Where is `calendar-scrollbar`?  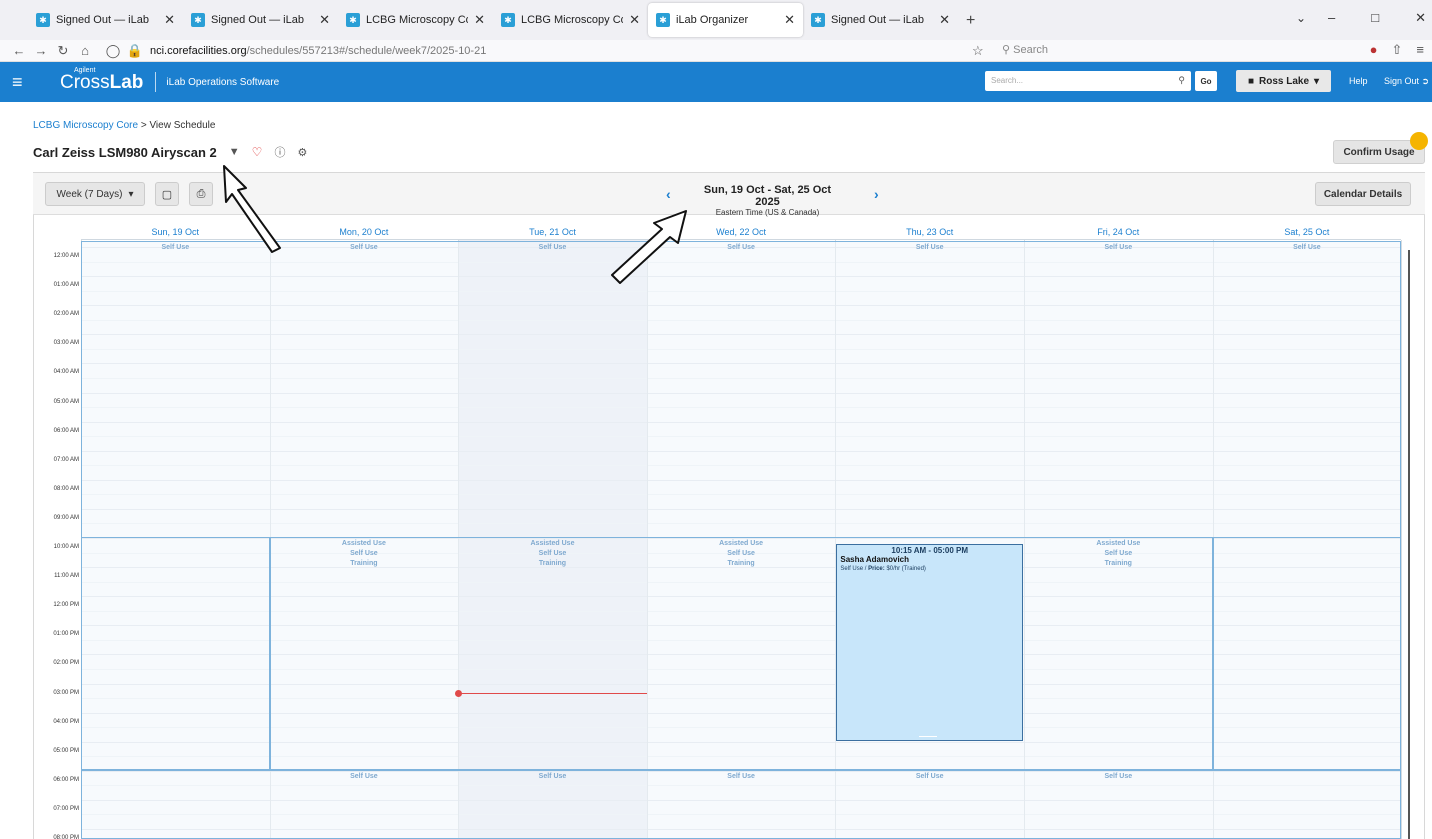
calendar-scrollbar is located at coordinates (1409, 544).